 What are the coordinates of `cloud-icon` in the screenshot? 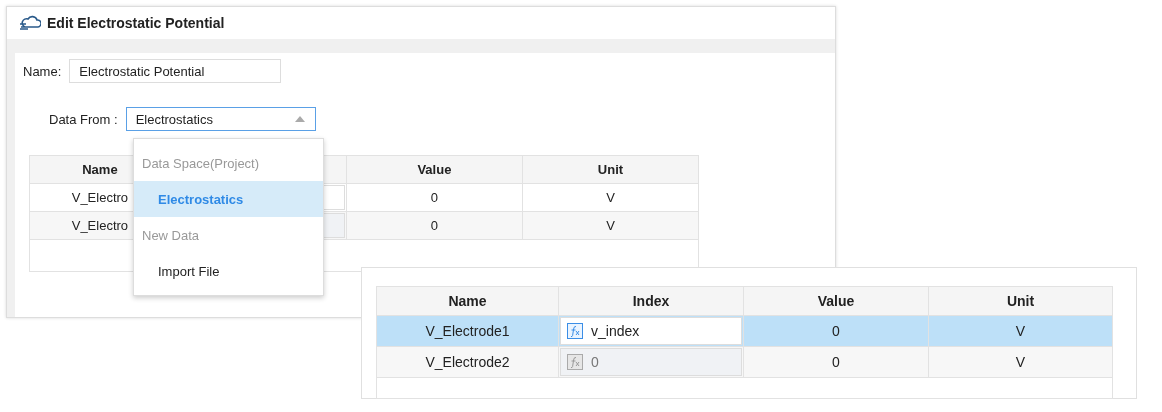 It's located at (30, 23).